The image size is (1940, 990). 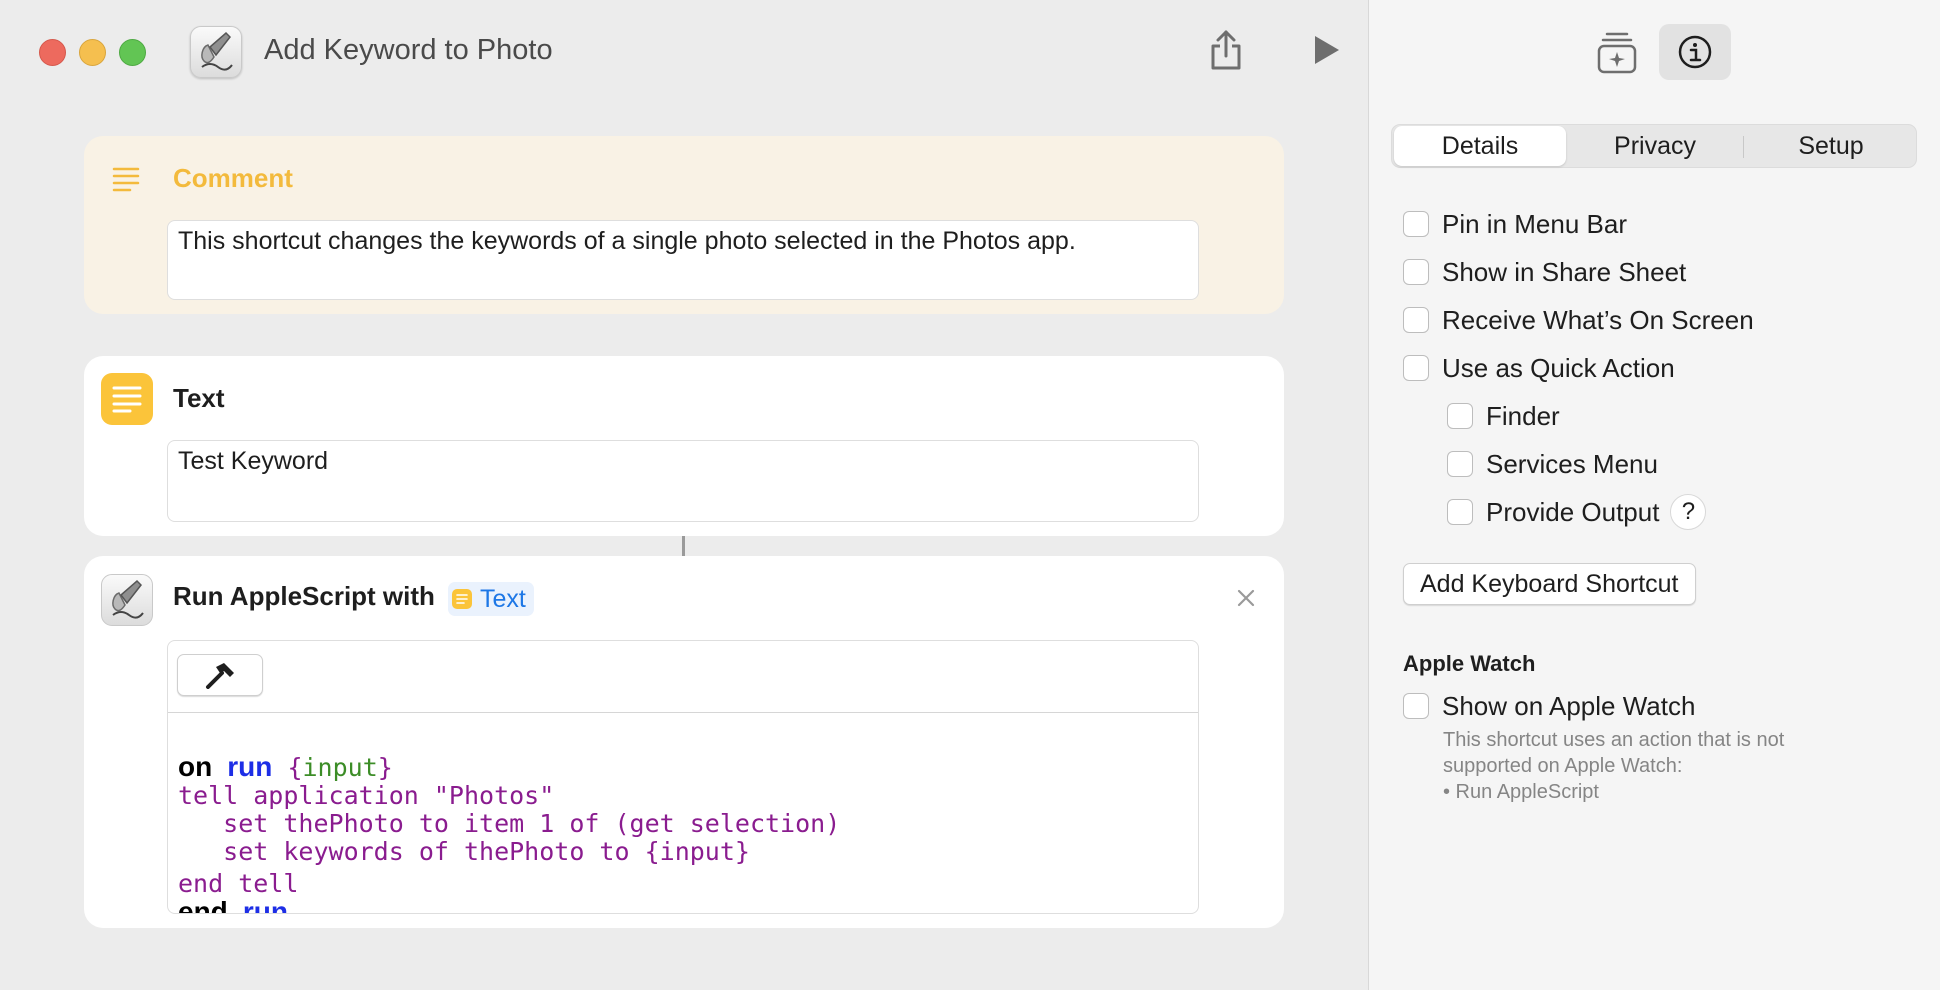 What do you see at coordinates (1460, 512) in the screenshot?
I see `provide-output-checkbox` at bounding box center [1460, 512].